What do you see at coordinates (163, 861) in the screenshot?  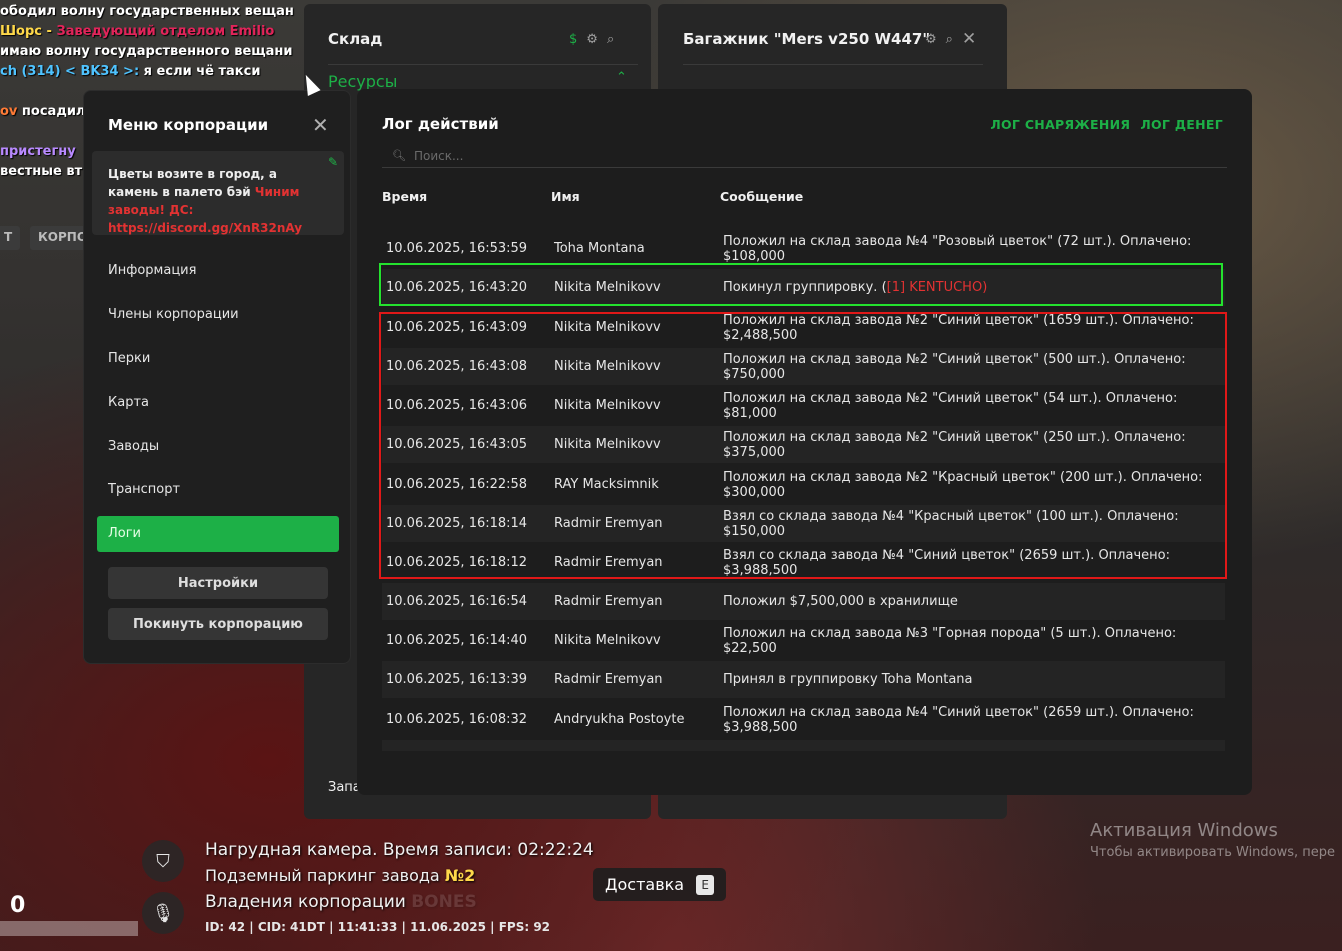 I see `shield-icon: ⛉` at bounding box center [163, 861].